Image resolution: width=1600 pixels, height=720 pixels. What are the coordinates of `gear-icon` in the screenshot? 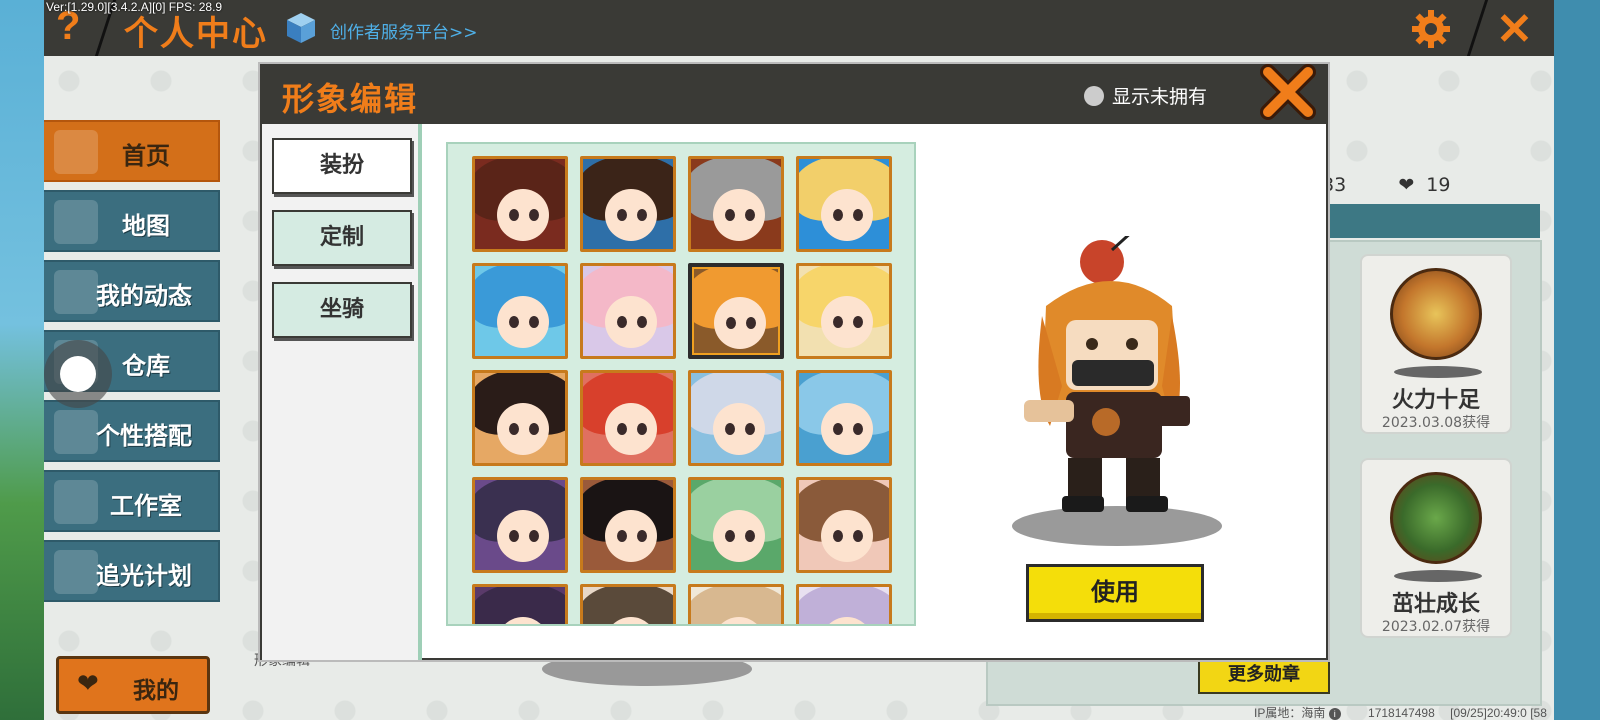 It's located at (1431, 29).